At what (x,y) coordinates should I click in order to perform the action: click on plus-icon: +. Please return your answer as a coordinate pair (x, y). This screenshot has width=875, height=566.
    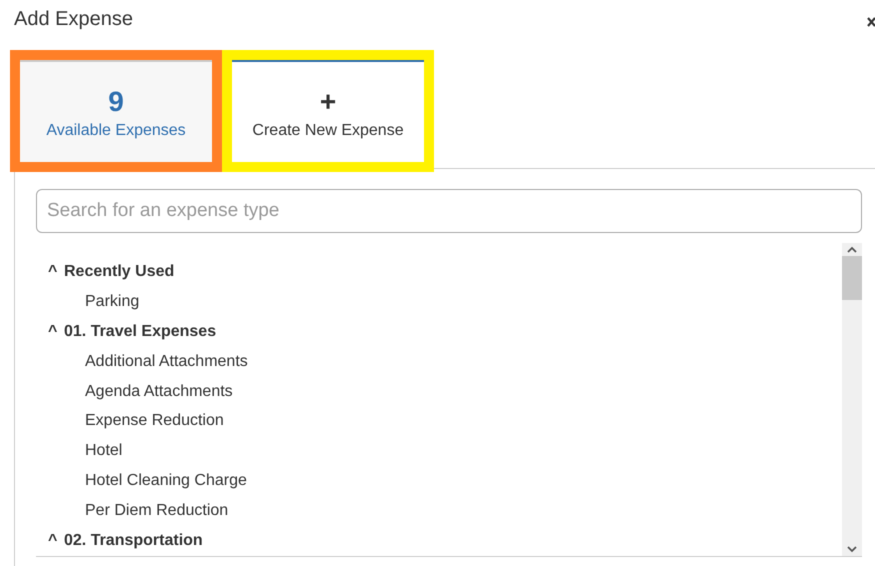
    Looking at the image, I should click on (328, 102).